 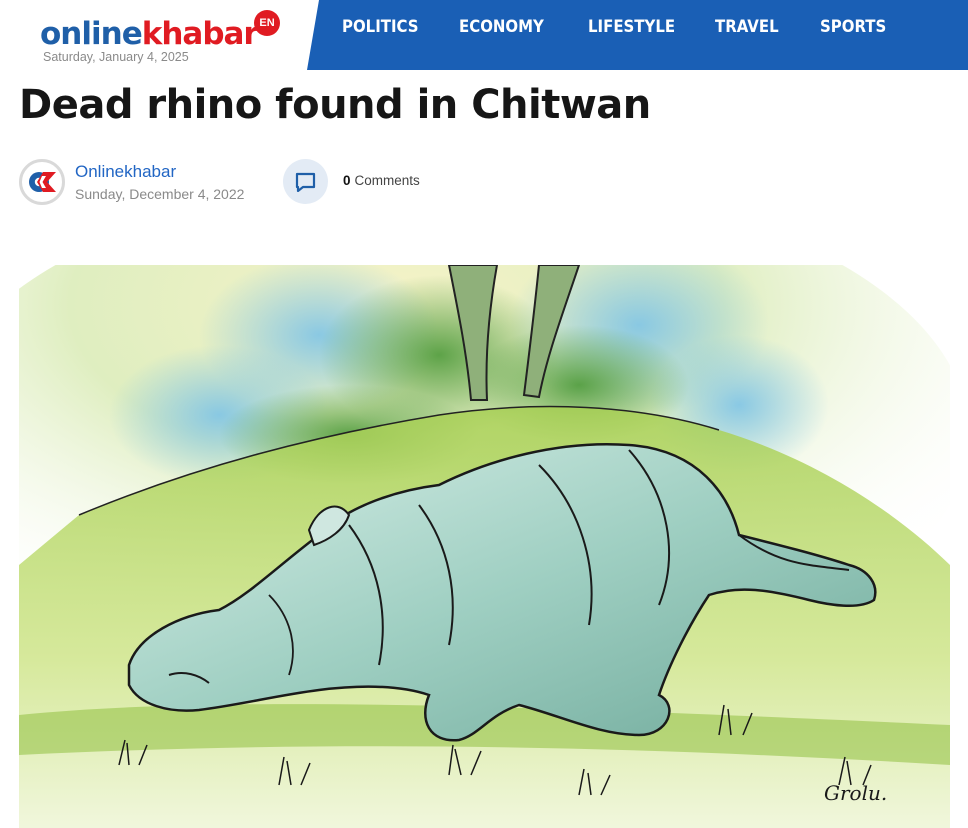 What do you see at coordinates (387, 180) in the screenshot?
I see `comments-label: Comments` at bounding box center [387, 180].